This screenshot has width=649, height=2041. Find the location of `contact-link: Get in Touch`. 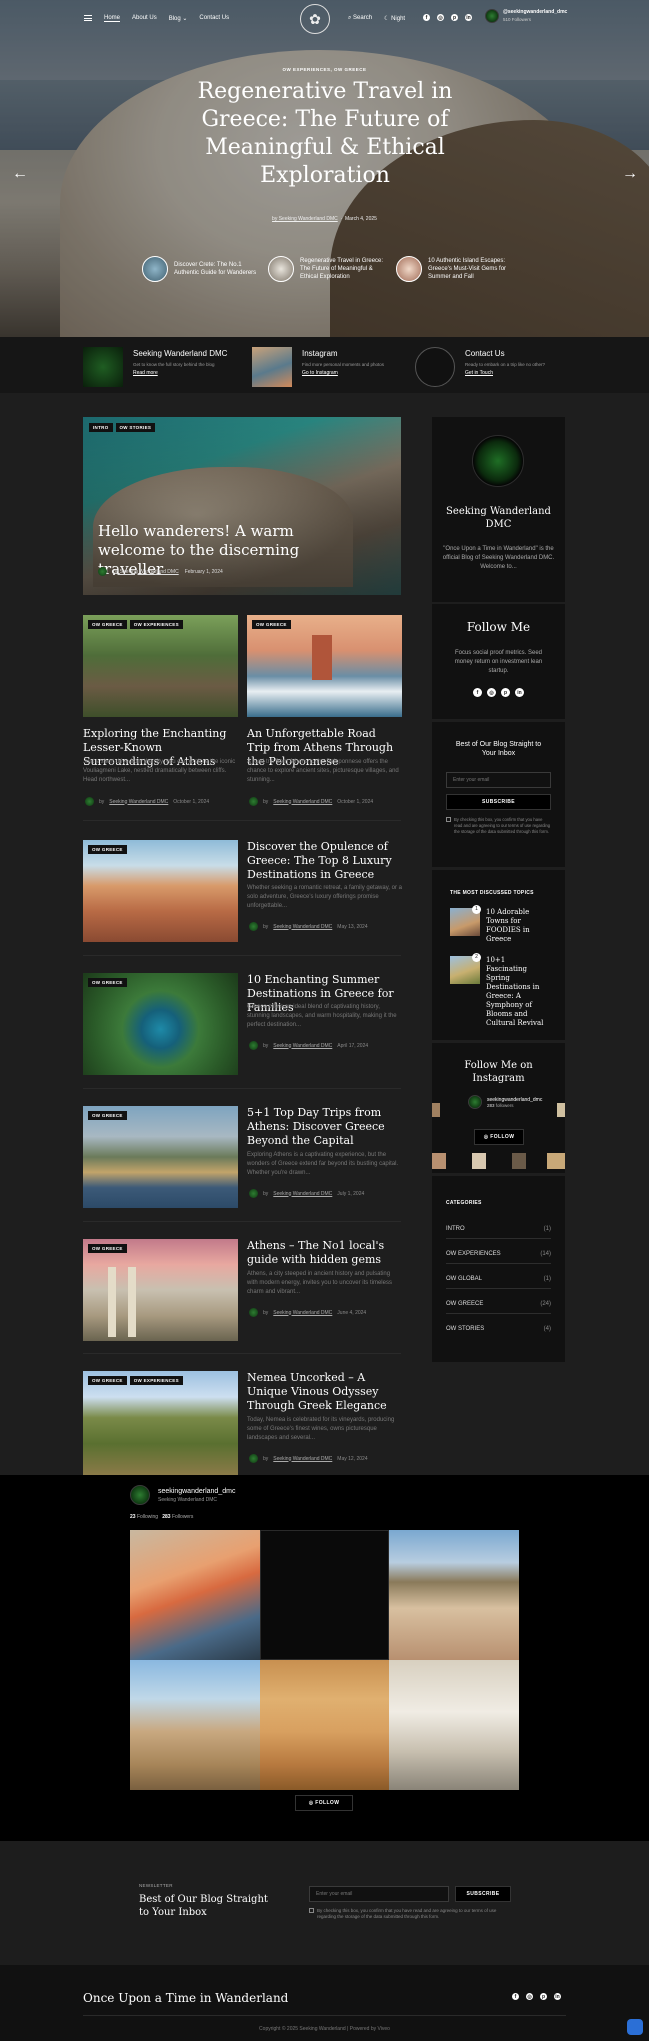

contact-link: Get in Touch is located at coordinates (505, 373).